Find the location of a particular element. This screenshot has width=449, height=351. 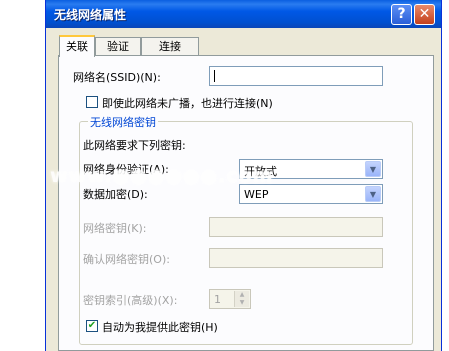

confirm-key-input is located at coordinates (296, 258).